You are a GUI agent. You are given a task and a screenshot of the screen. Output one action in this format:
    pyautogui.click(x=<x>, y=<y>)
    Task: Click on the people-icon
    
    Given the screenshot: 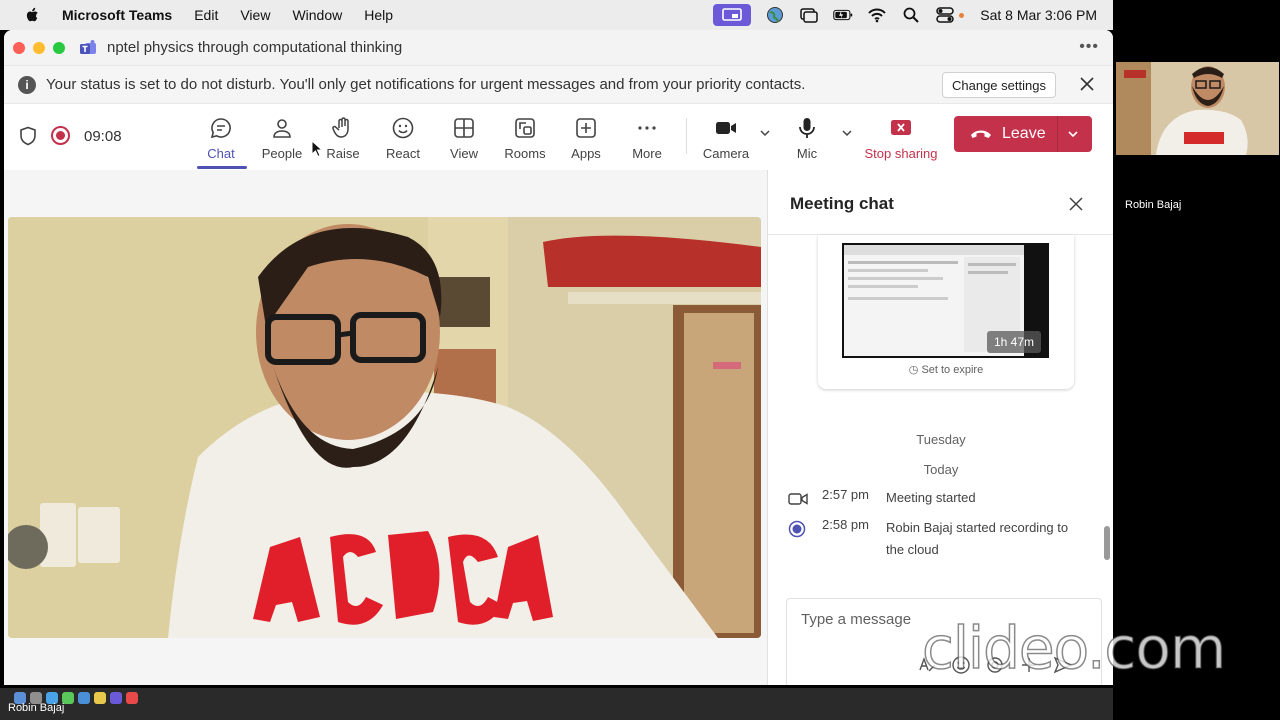 What is the action you would take?
    pyautogui.click(x=282, y=128)
    